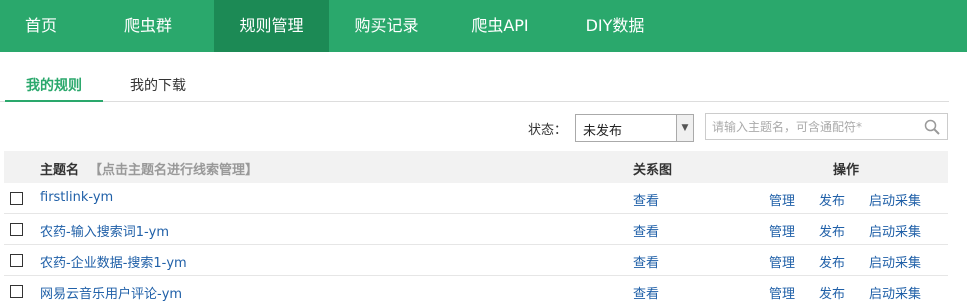 Image resolution: width=967 pixels, height=306 pixels. I want to click on search-input, so click(812, 127).